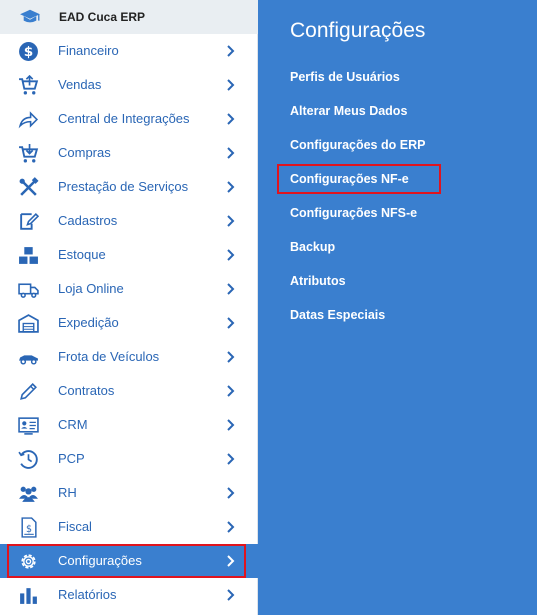 This screenshot has height=615, width=537. I want to click on link-perfis-de-usuarios: Perfis de Usuários, so click(345, 77).